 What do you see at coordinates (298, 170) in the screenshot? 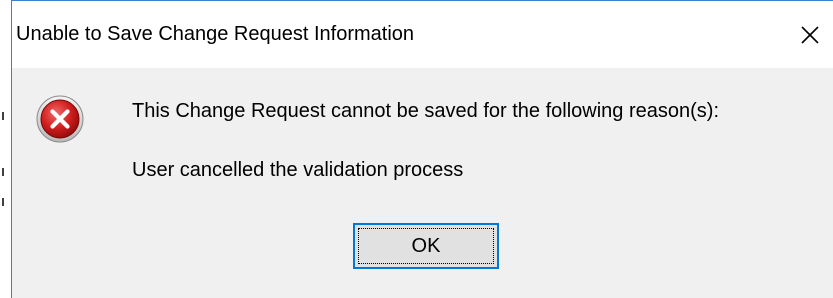
I see `error-reason: User cancelled the validation process` at bounding box center [298, 170].